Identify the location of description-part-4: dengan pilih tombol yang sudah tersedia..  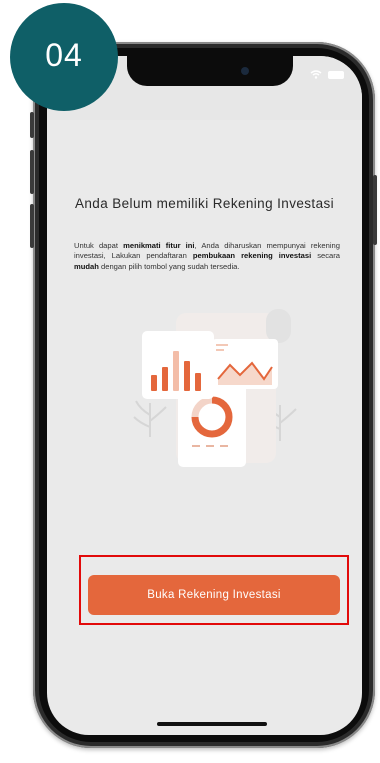
(169, 266).